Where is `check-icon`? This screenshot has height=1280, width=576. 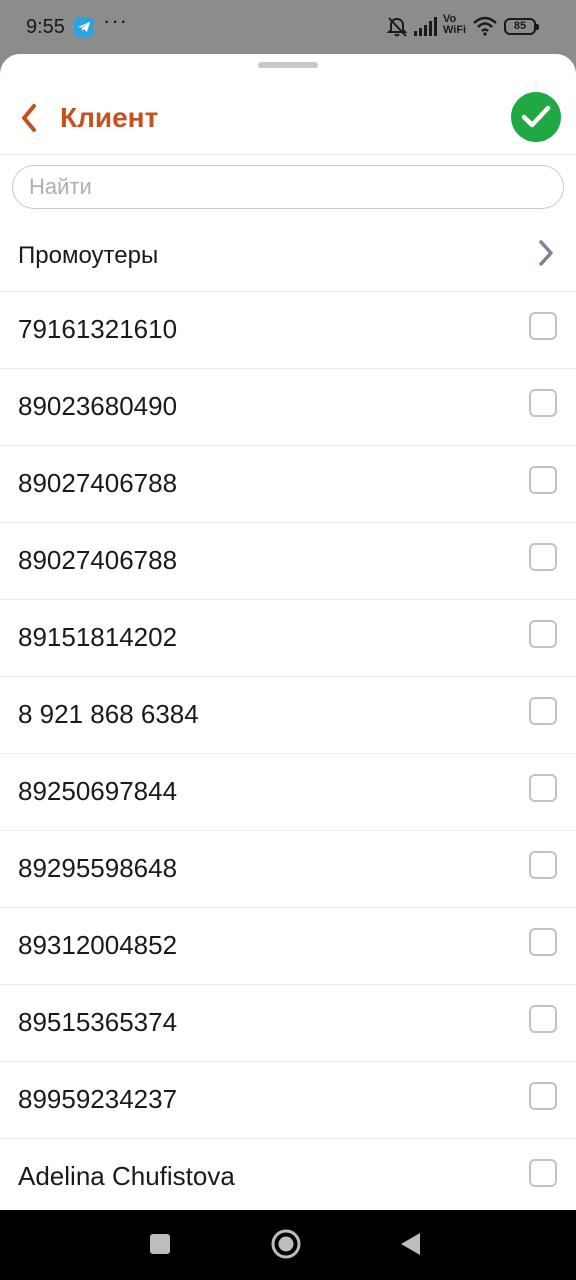
check-icon is located at coordinates (536, 116).